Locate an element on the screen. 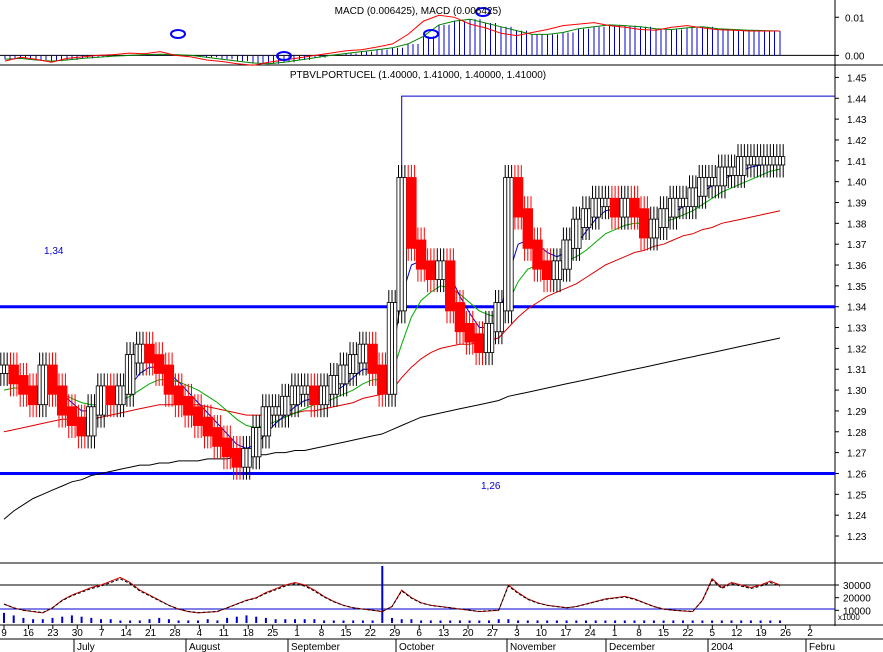 The image size is (883, 652). macd-tick-label: 0.01 is located at coordinates (855, 18).